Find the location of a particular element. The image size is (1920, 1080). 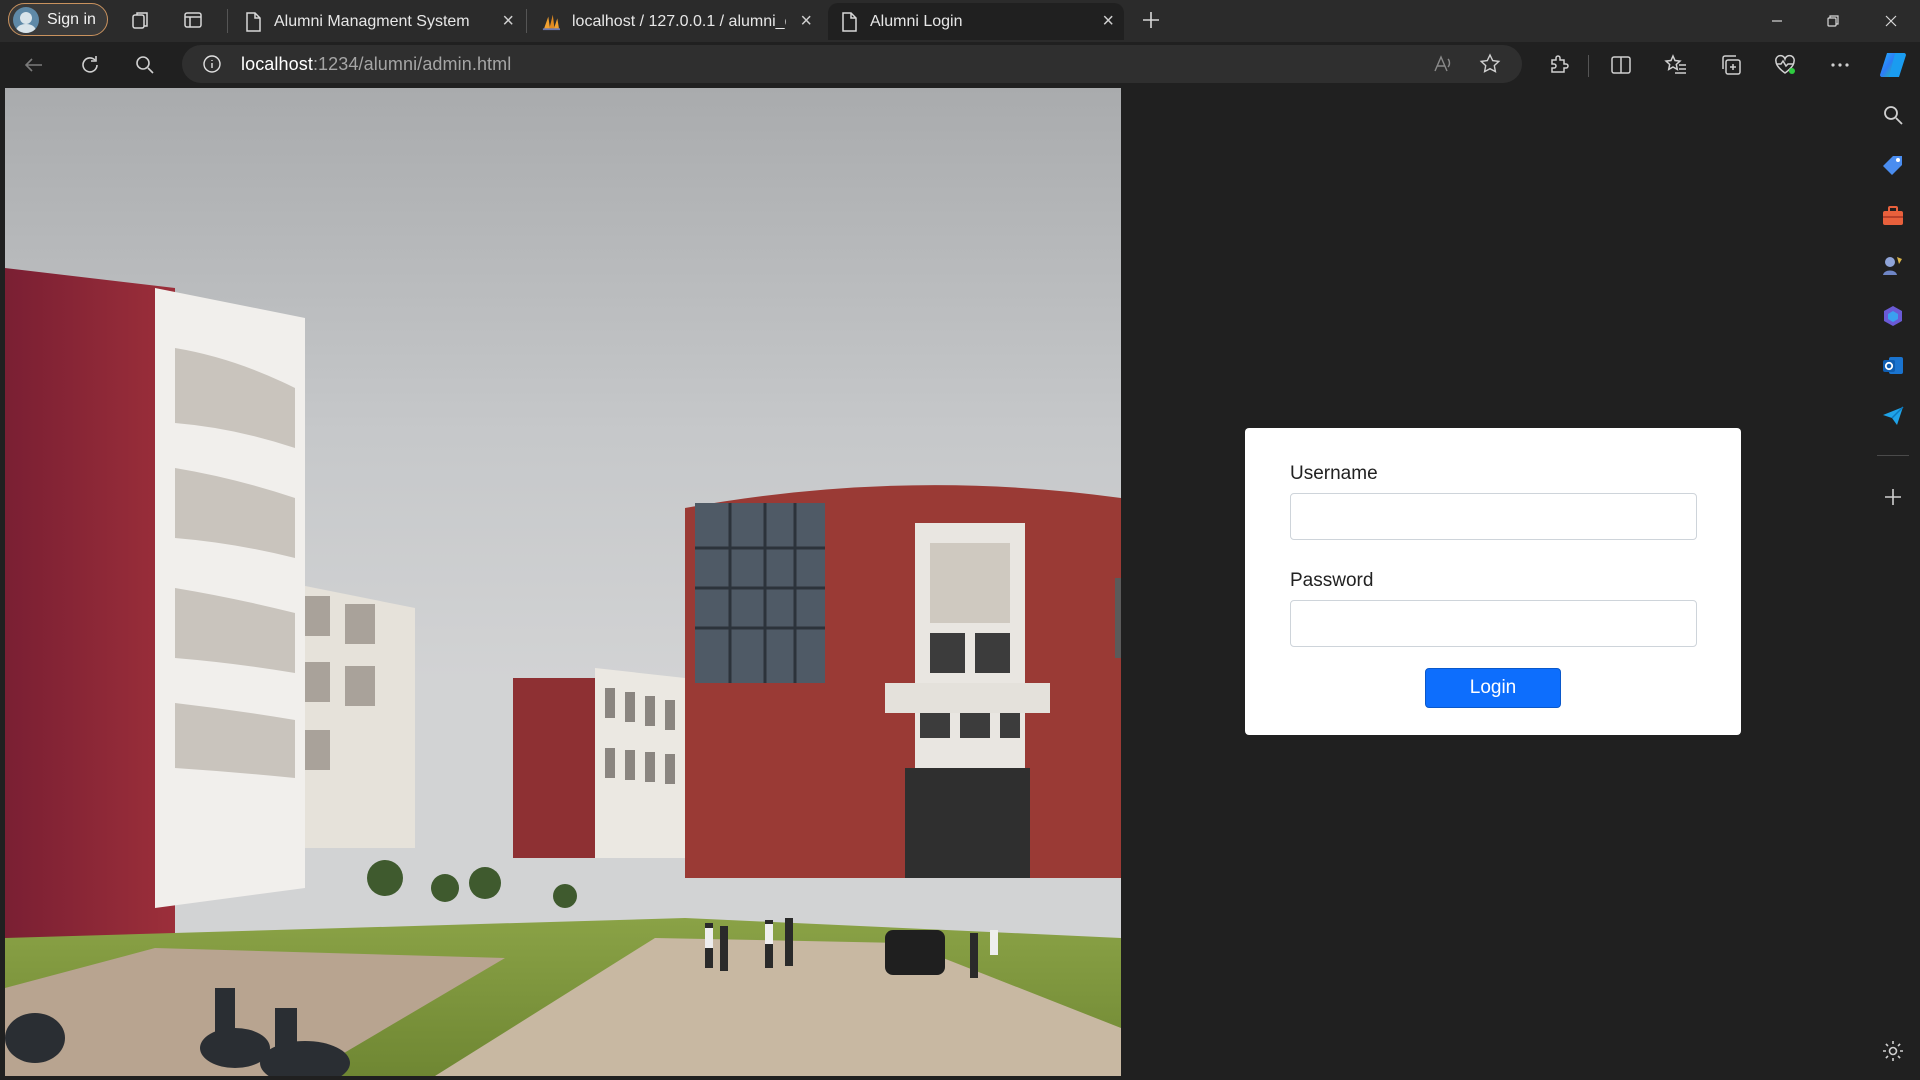

add-icon is located at coordinates (1893, 497).